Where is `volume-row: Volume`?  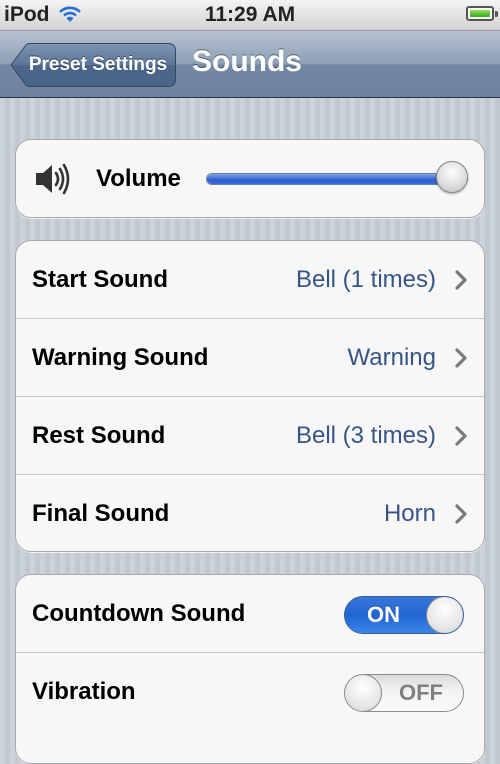 volume-row: Volume is located at coordinates (250, 178).